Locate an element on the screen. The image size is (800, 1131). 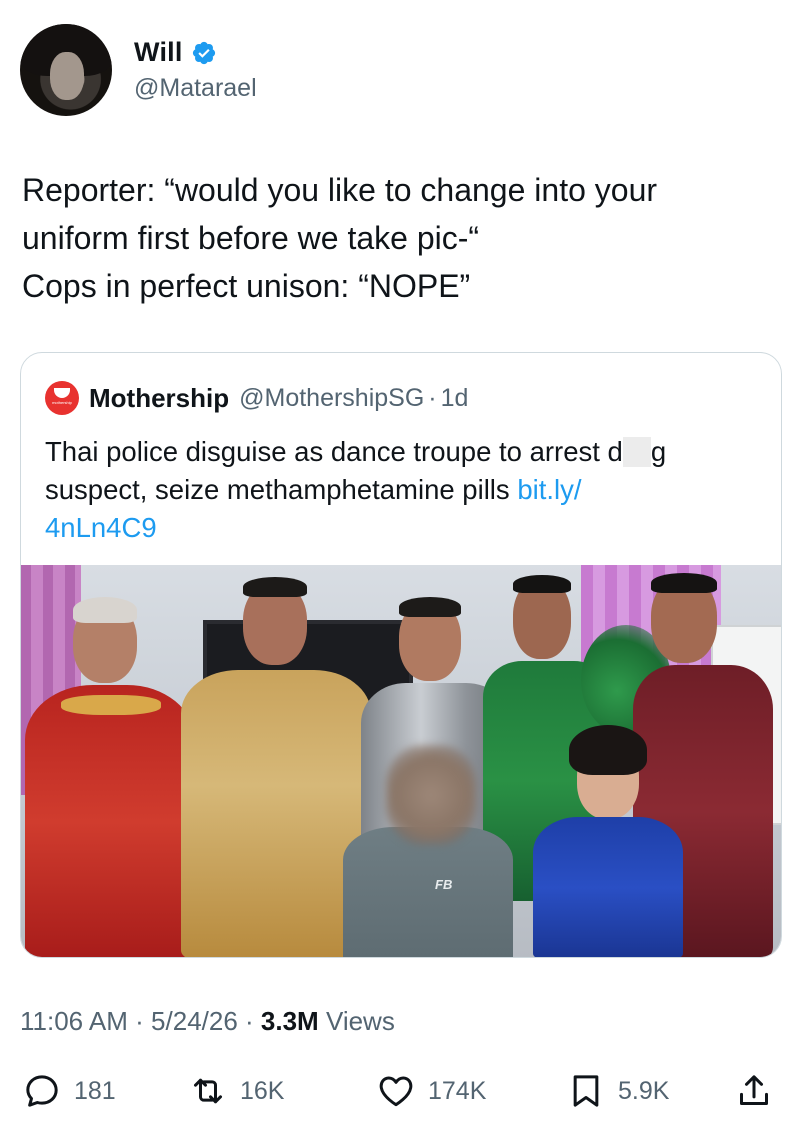
repost-icon is located at coordinates (208, 1091).